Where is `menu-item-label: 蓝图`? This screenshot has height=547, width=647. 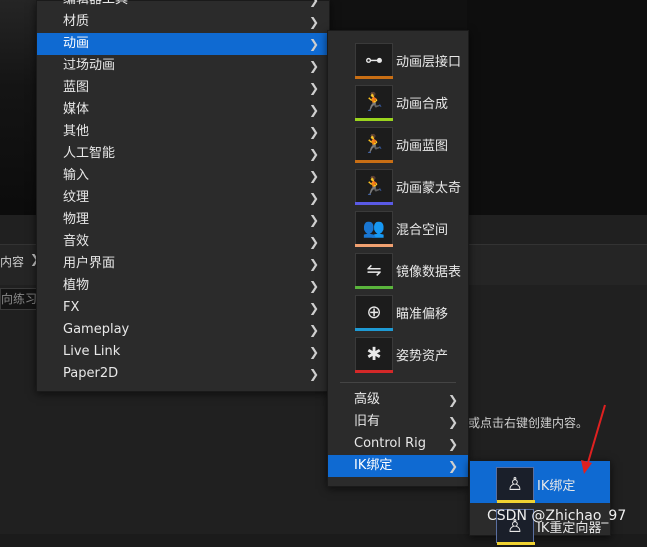
menu-item-label: 蓝图 is located at coordinates (76, 87).